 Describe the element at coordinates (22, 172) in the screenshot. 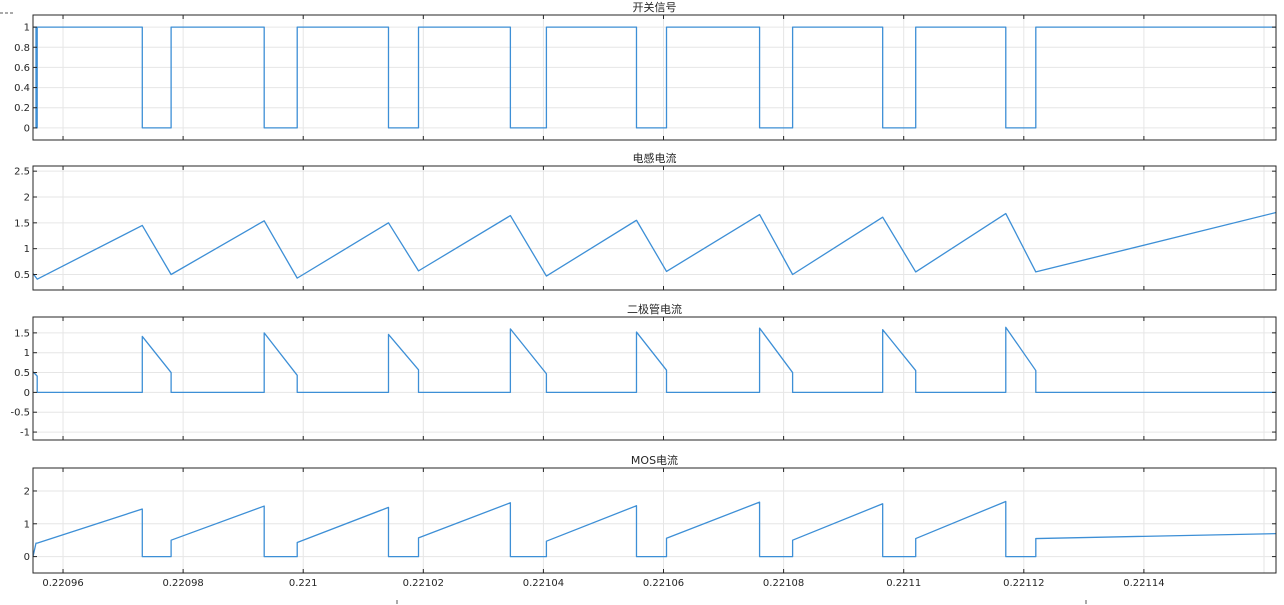

I see `y-tick-label: 2.5` at that location.